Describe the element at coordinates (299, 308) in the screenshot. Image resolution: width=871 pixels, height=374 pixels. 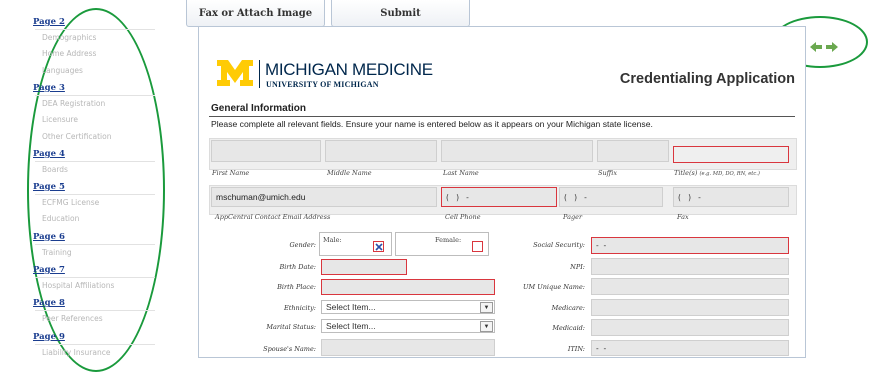
I see `ethnicity-label: Ethnicity:` at that location.